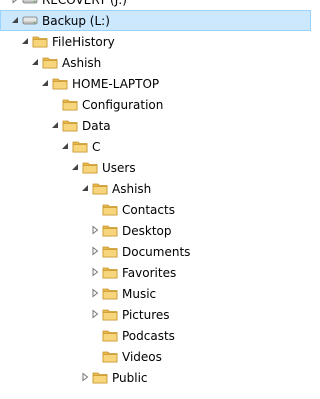 The width and height of the screenshot is (320, 399). Describe the element at coordinates (96, 126) in the screenshot. I see `tree-item-label: Data` at that location.